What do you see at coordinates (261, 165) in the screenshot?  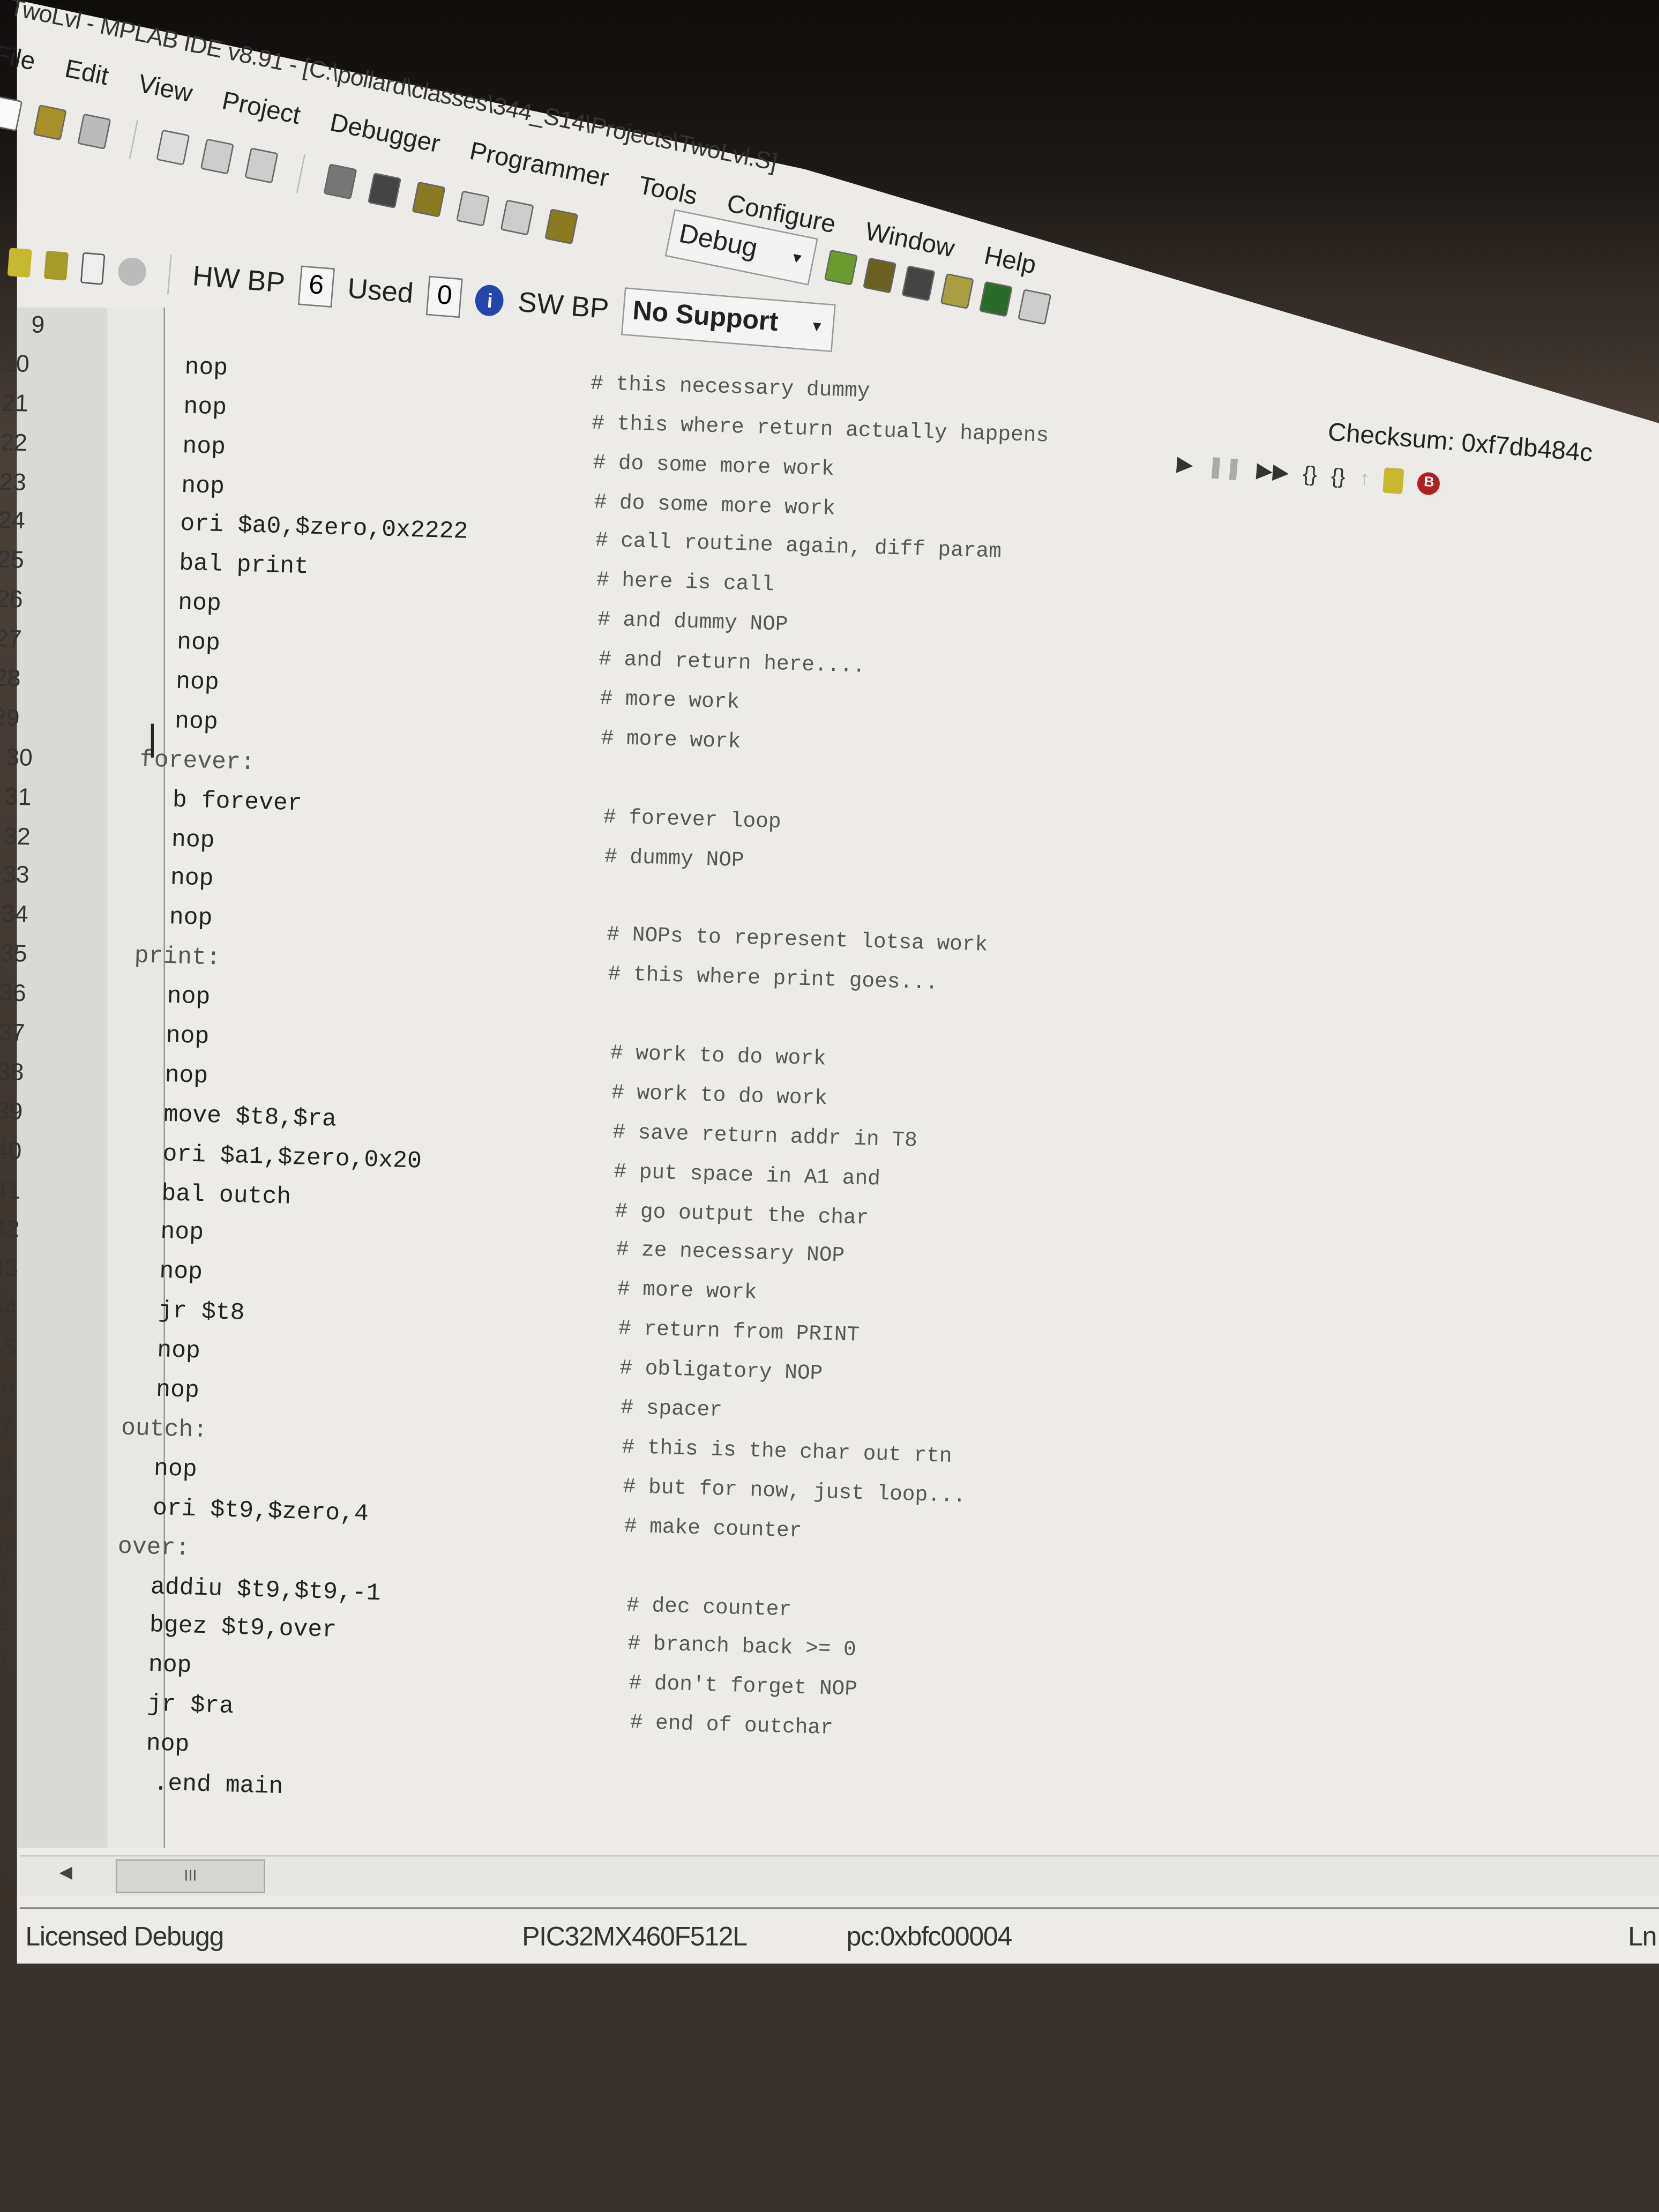 I see `paste-icon` at bounding box center [261, 165].